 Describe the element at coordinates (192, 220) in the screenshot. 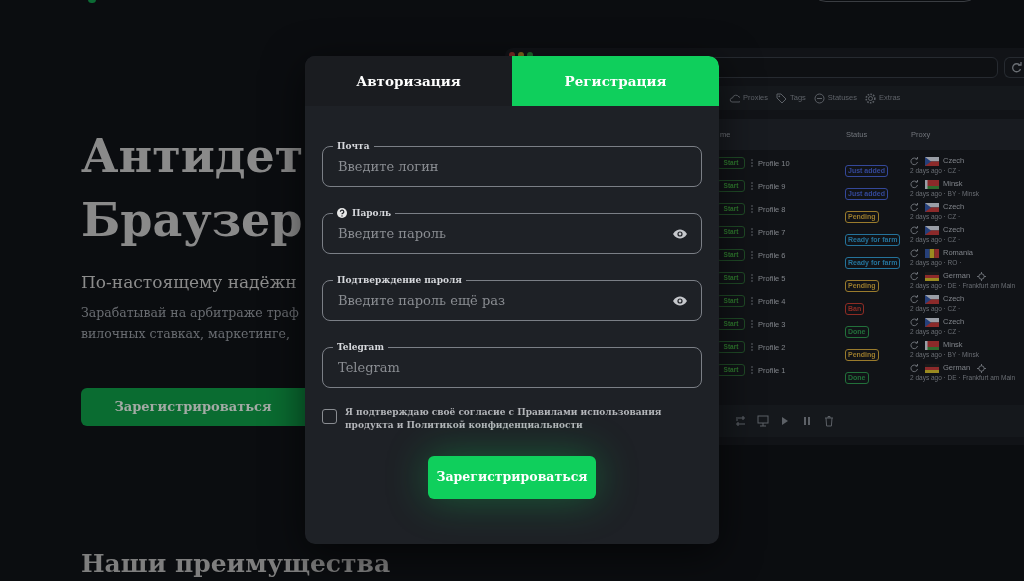

I see `hero-title: Браузер` at that location.